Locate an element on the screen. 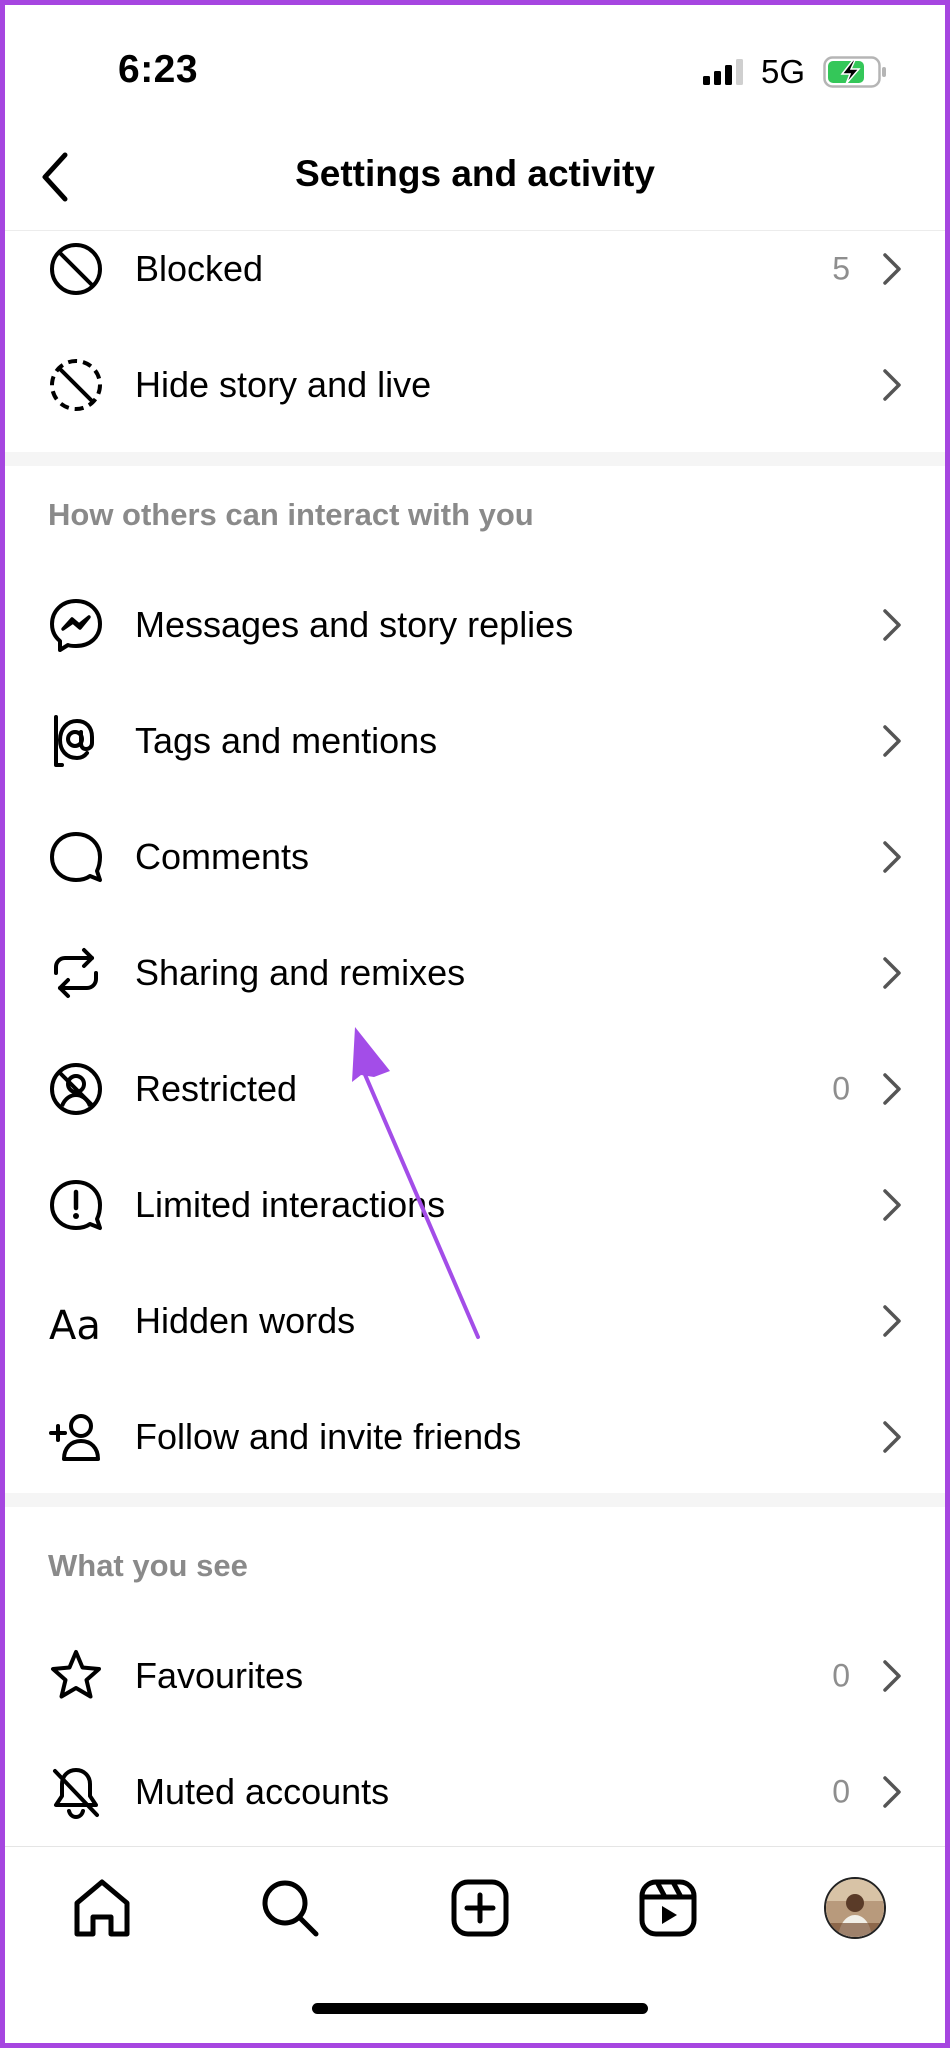 Image resolution: width=950 pixels, height=2048 pixels. row-label: Hidden words is located at coordinates (245, 1320).